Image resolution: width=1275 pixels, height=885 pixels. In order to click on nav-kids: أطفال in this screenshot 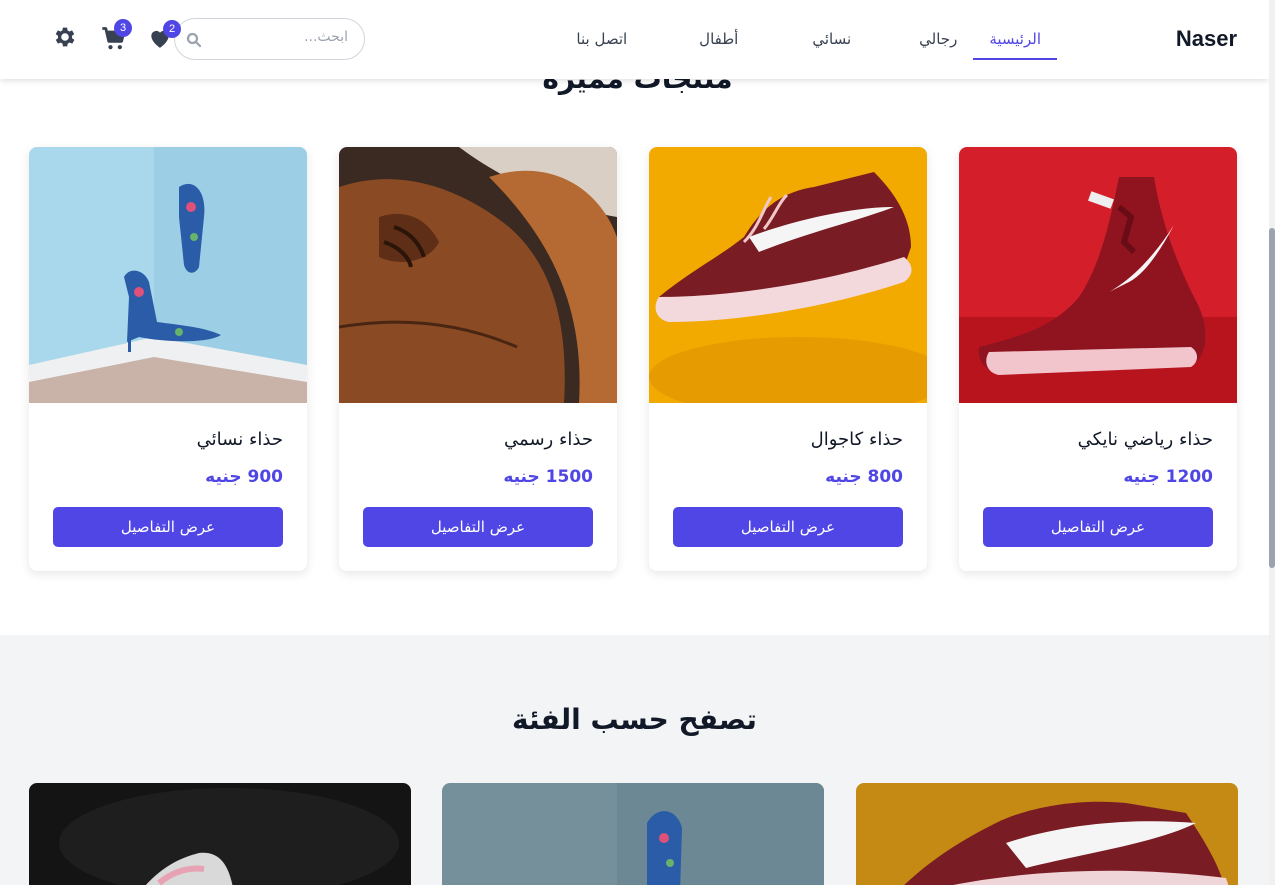, I will do `click(718, 40)`.